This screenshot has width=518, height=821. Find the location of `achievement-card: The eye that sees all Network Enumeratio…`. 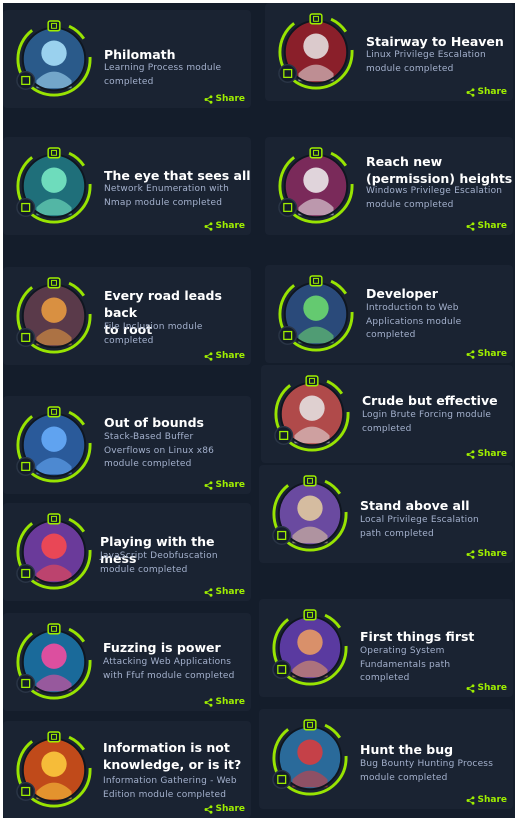

achievement-card: The eye that sees all Network Enumeratio… is located at coordinates (127, 186).